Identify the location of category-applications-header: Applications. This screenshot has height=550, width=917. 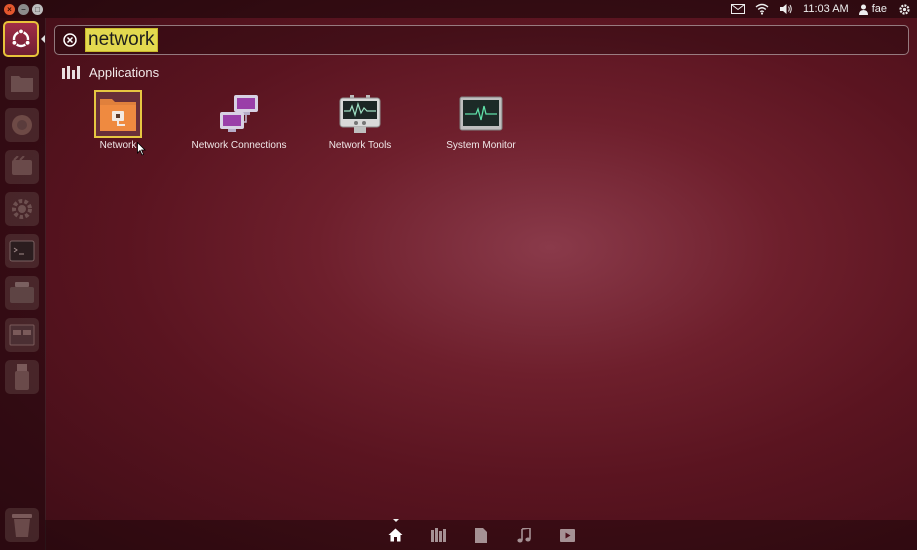
(110, 72).